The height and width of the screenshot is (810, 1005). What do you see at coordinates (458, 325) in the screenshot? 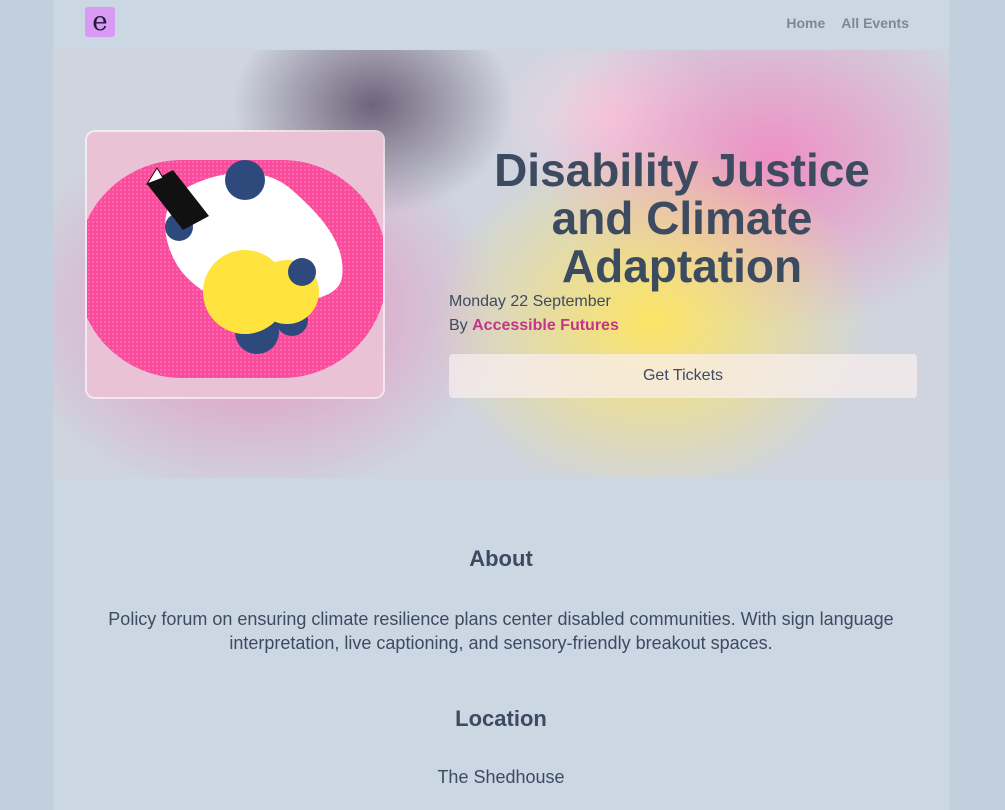
I see `organizer-prefix: By` at bounding box center [458, 325].